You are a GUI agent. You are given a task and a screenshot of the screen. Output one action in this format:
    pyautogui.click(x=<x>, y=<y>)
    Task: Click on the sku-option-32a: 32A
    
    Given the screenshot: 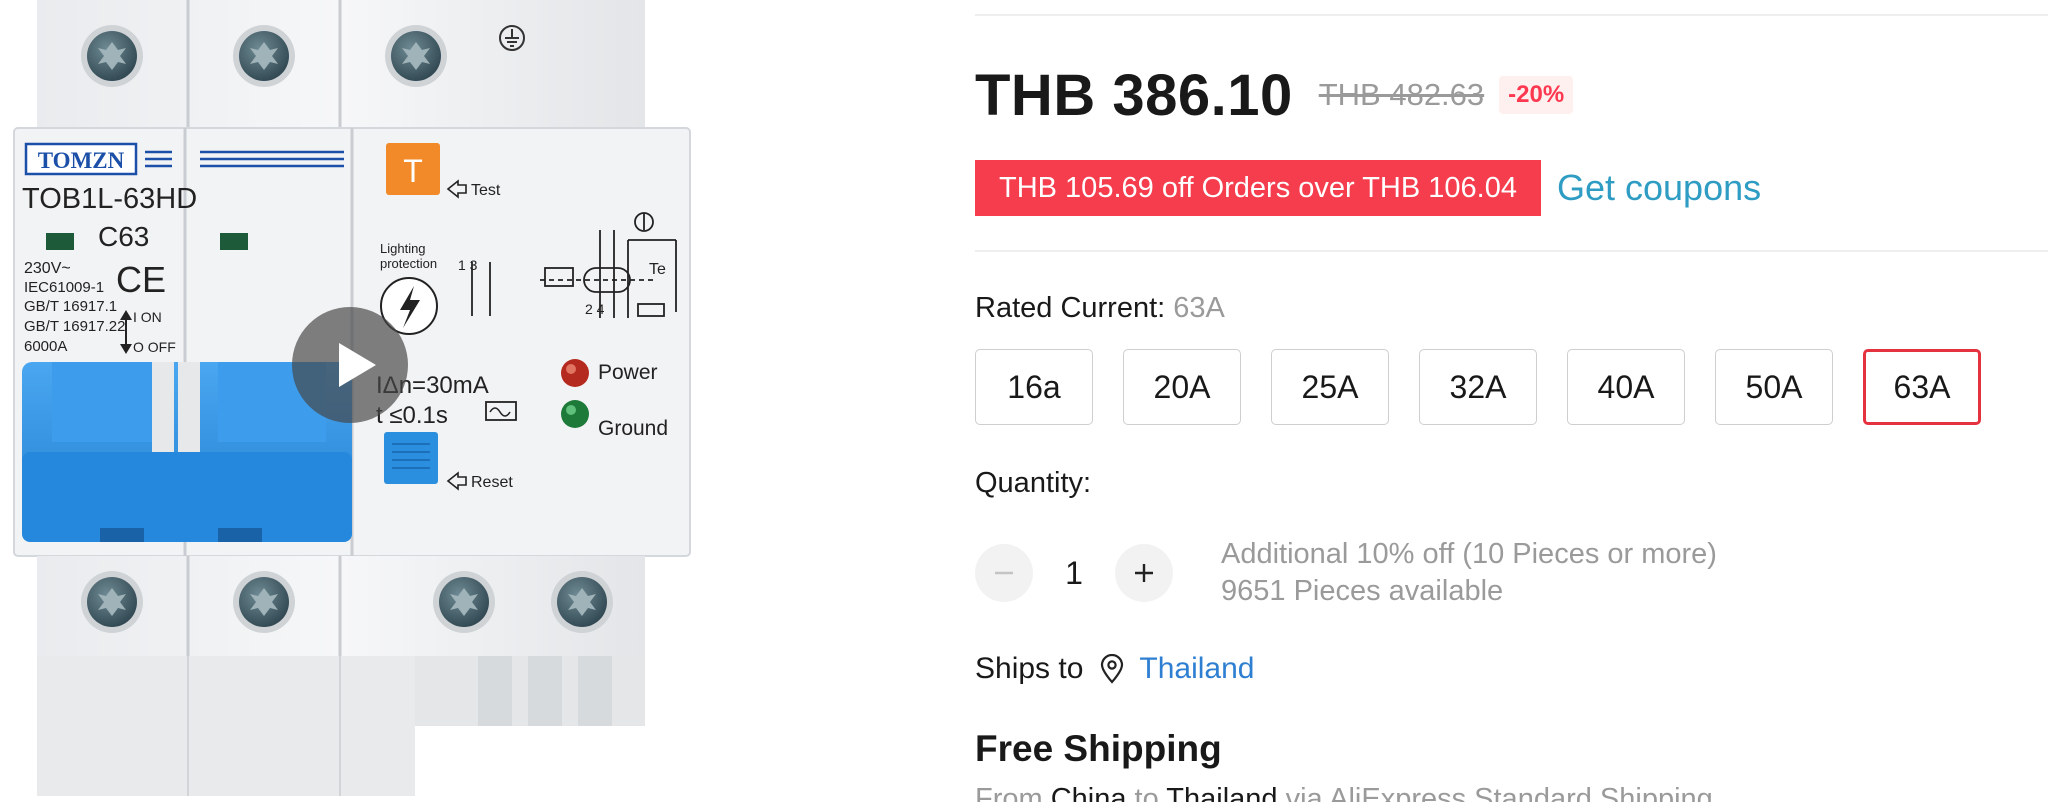 What is the action you would take?
    pyautogui.click(x=1478, y=387)
    